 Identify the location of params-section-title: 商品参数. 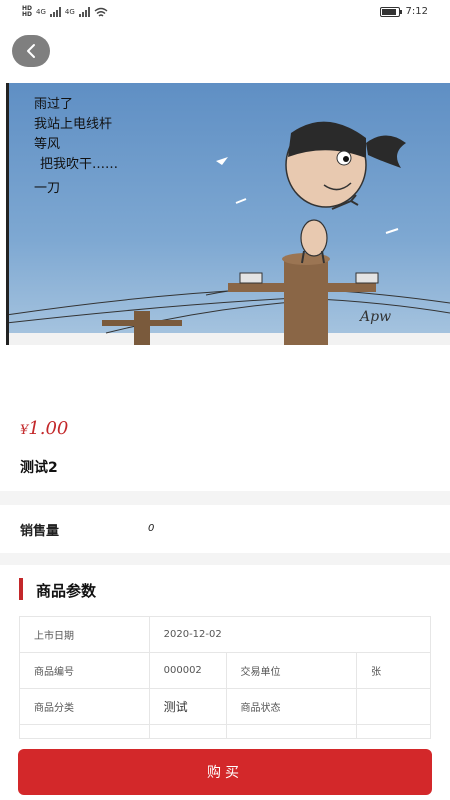
(66, 591).